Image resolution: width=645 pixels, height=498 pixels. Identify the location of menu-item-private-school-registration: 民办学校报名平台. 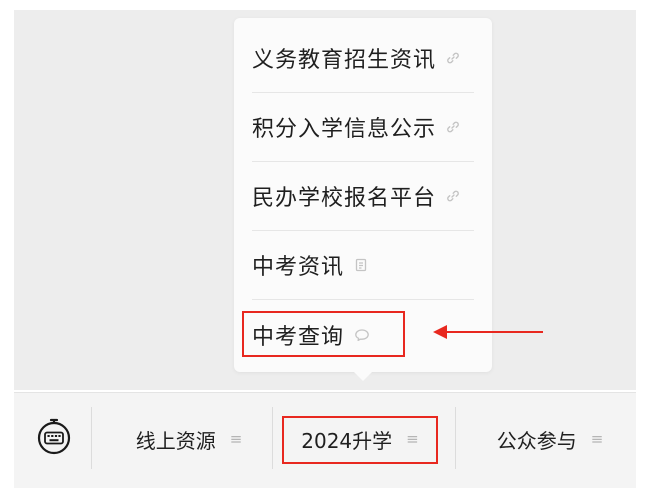
(363, 196).